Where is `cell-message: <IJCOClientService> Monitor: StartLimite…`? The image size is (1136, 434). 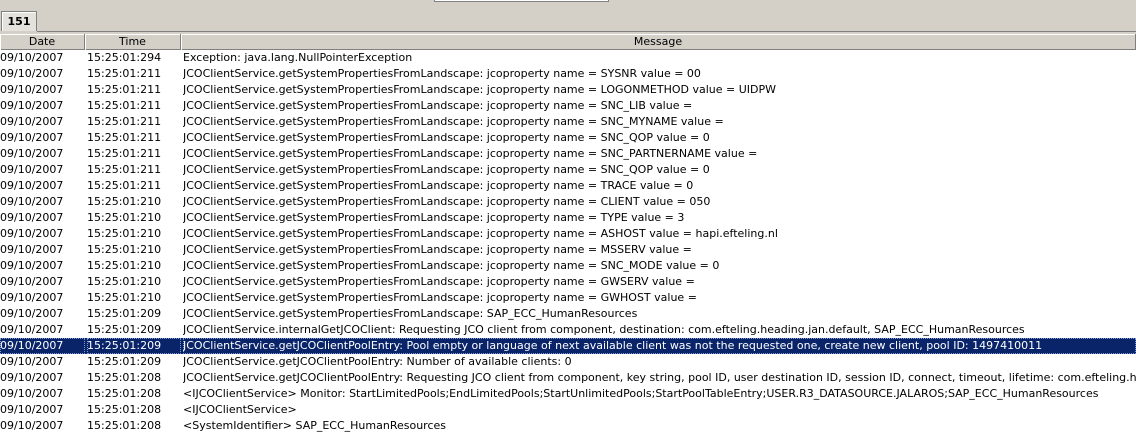 cell-message: <IJCOClientService> Monitor: StartLimite… is located at coordinates (641, 393).